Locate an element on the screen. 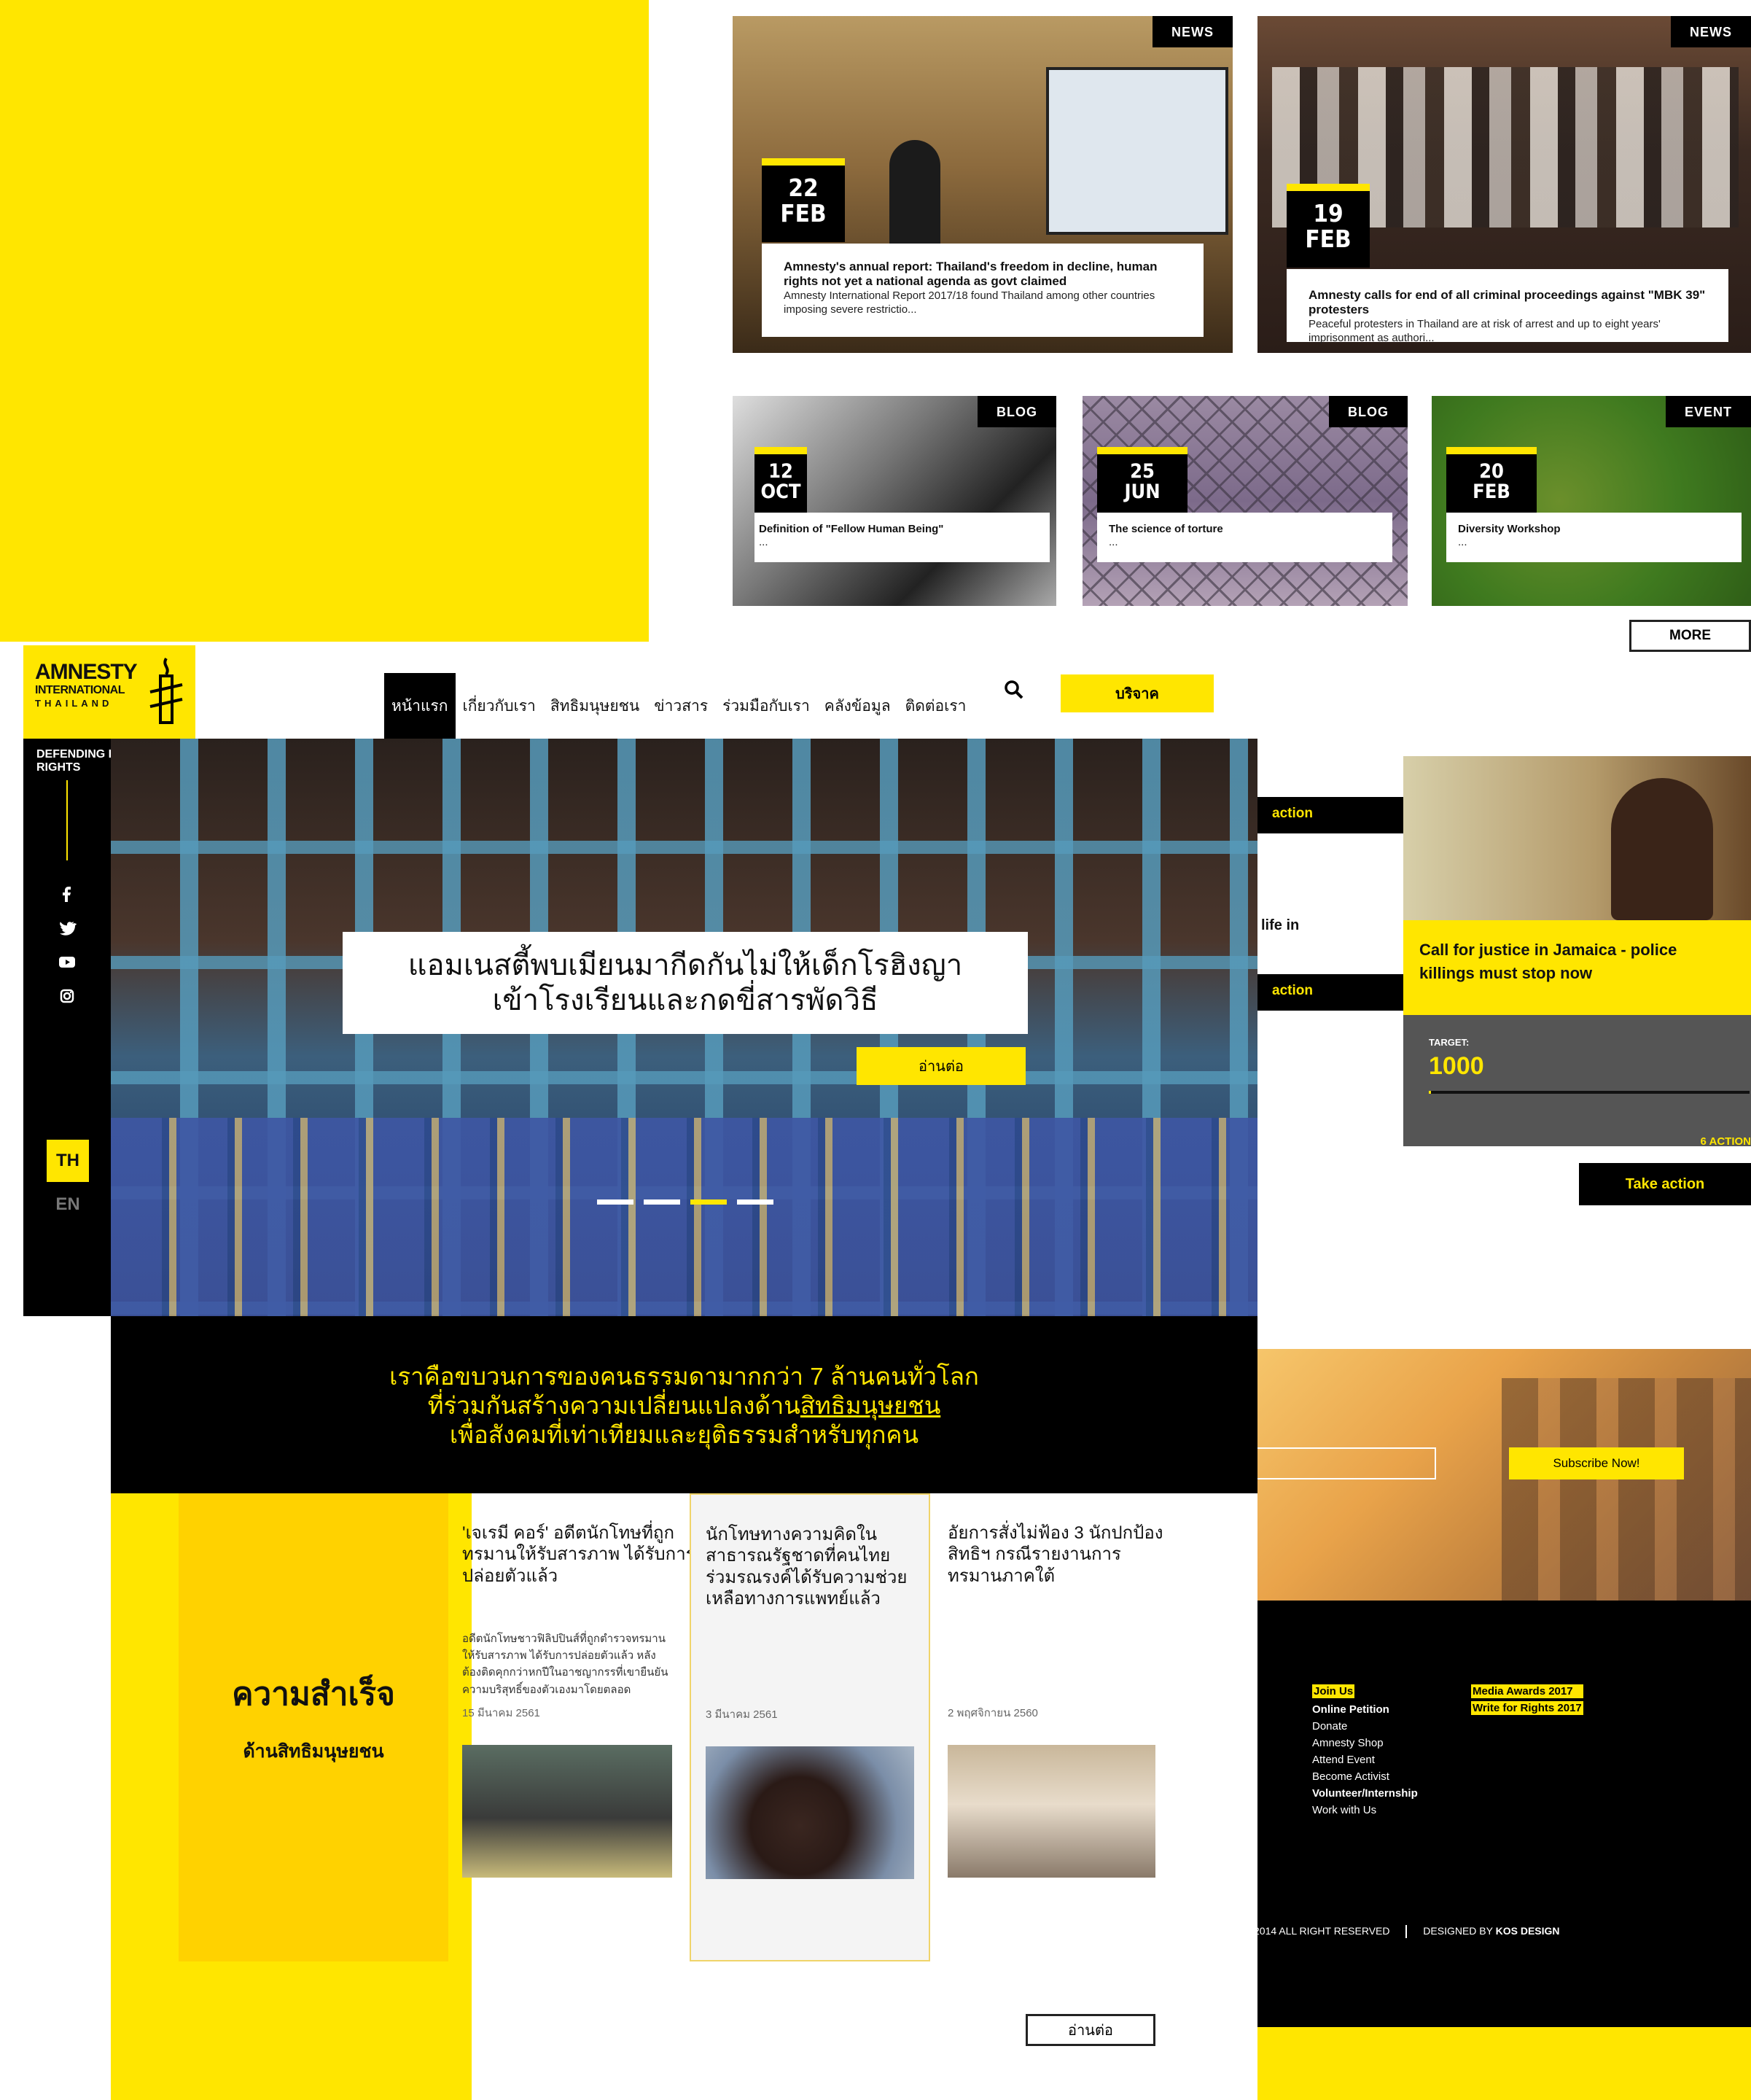 The image size is (1751, 2100). card-title: The science of torture is located at coordinates (1245, 529).